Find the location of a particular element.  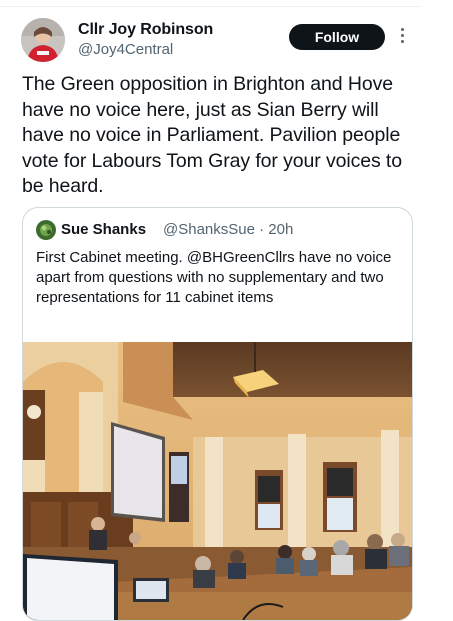

quoted-display-name: Sue Shanks is located at coordinates (103, 229).